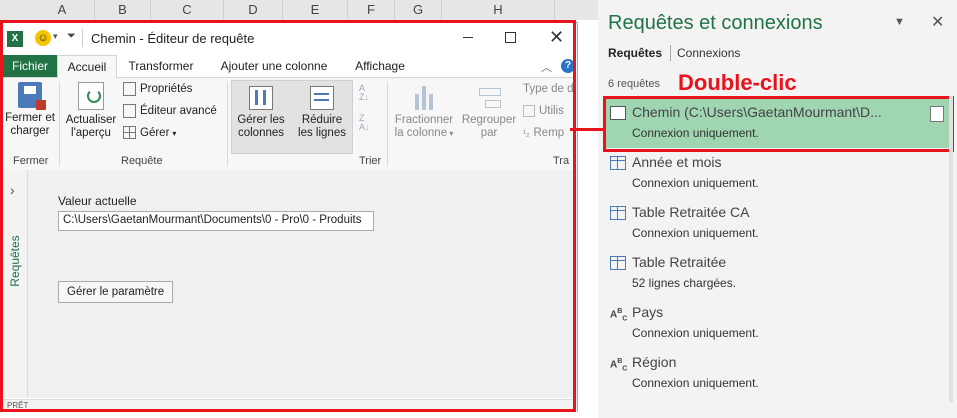 The width and height of the screenshot is (957, 418). Describe the element at coordinates (418, 10) in the screenshot. I see `column-header-g: G` at that location.